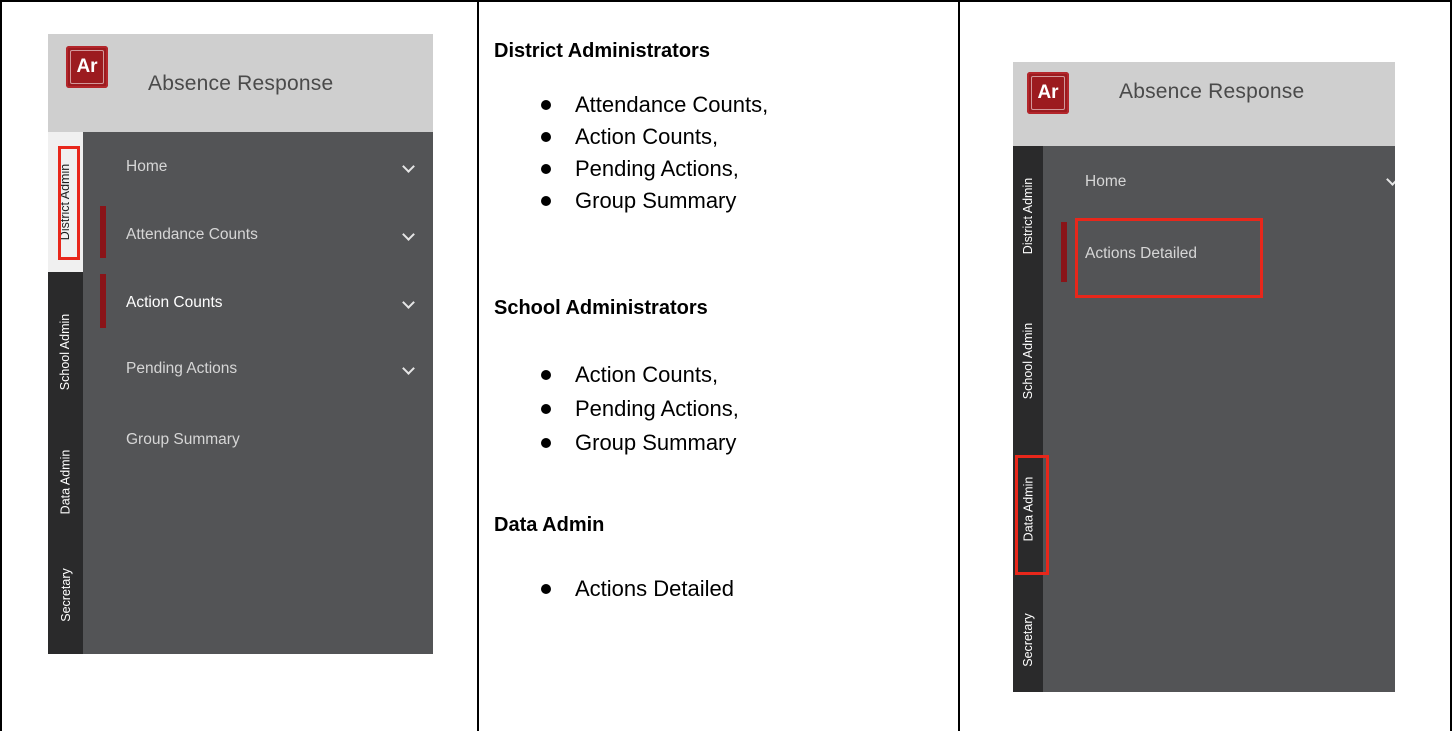 This screenshot has width=1452, height=731. Describe the element at coordinates (1169, 258) in the screenshot. I see `highlight-actions-detailed` at that location.